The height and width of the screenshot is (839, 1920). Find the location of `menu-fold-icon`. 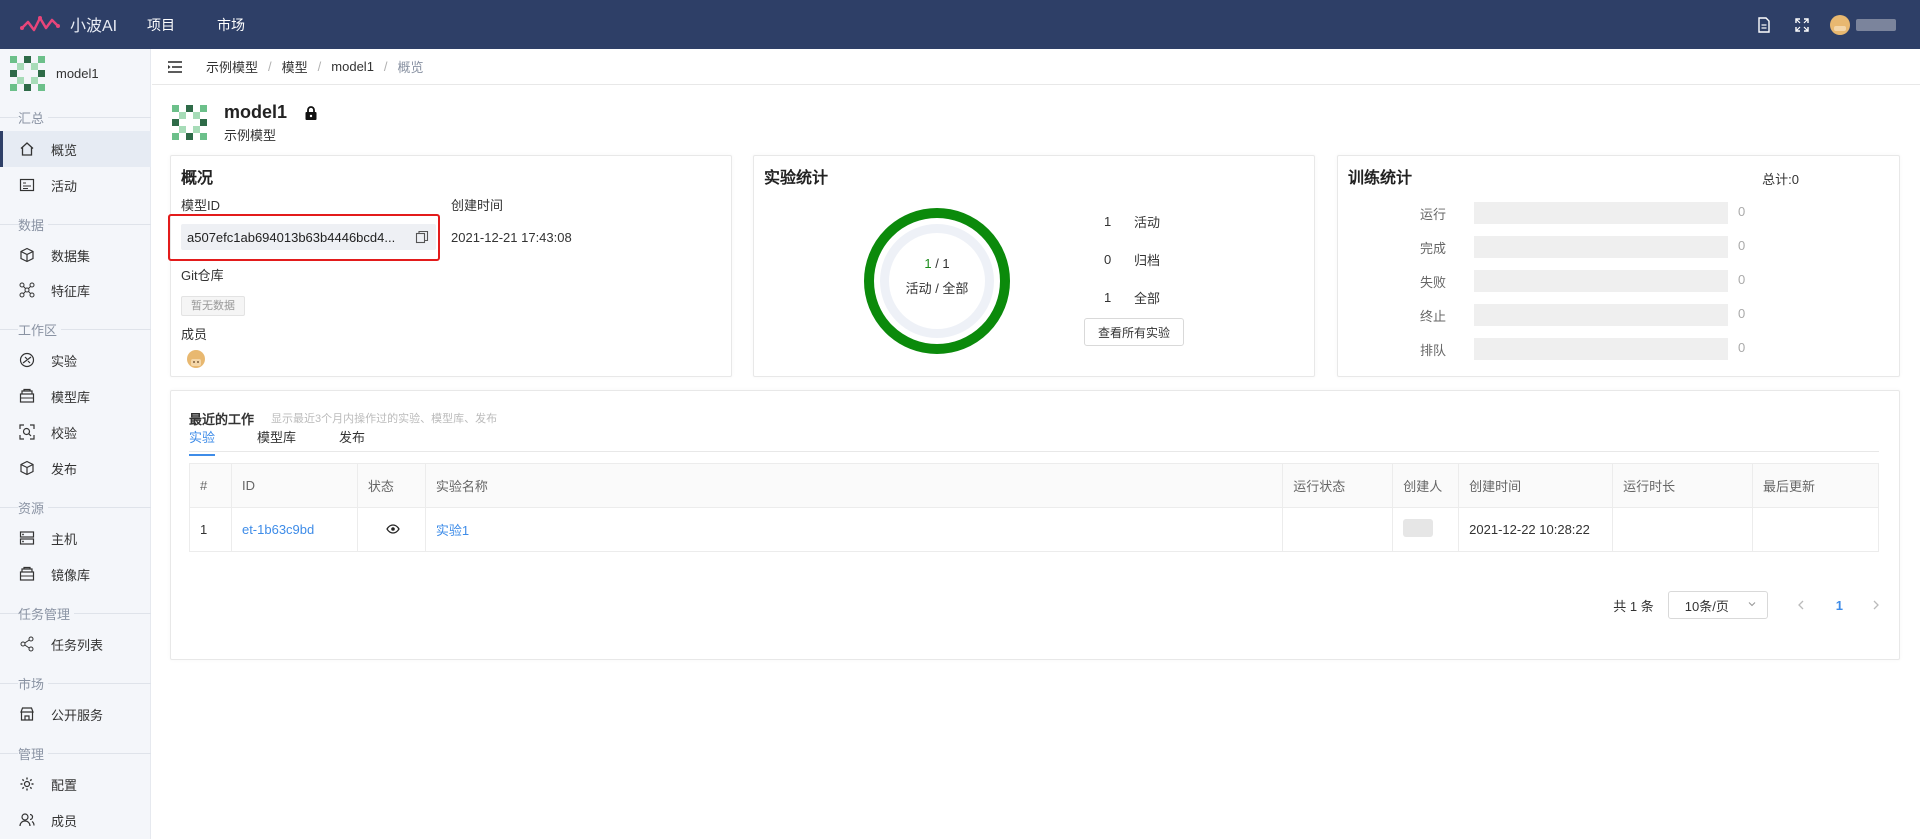

menu-fold-icon is located at coordinates (175, 67).